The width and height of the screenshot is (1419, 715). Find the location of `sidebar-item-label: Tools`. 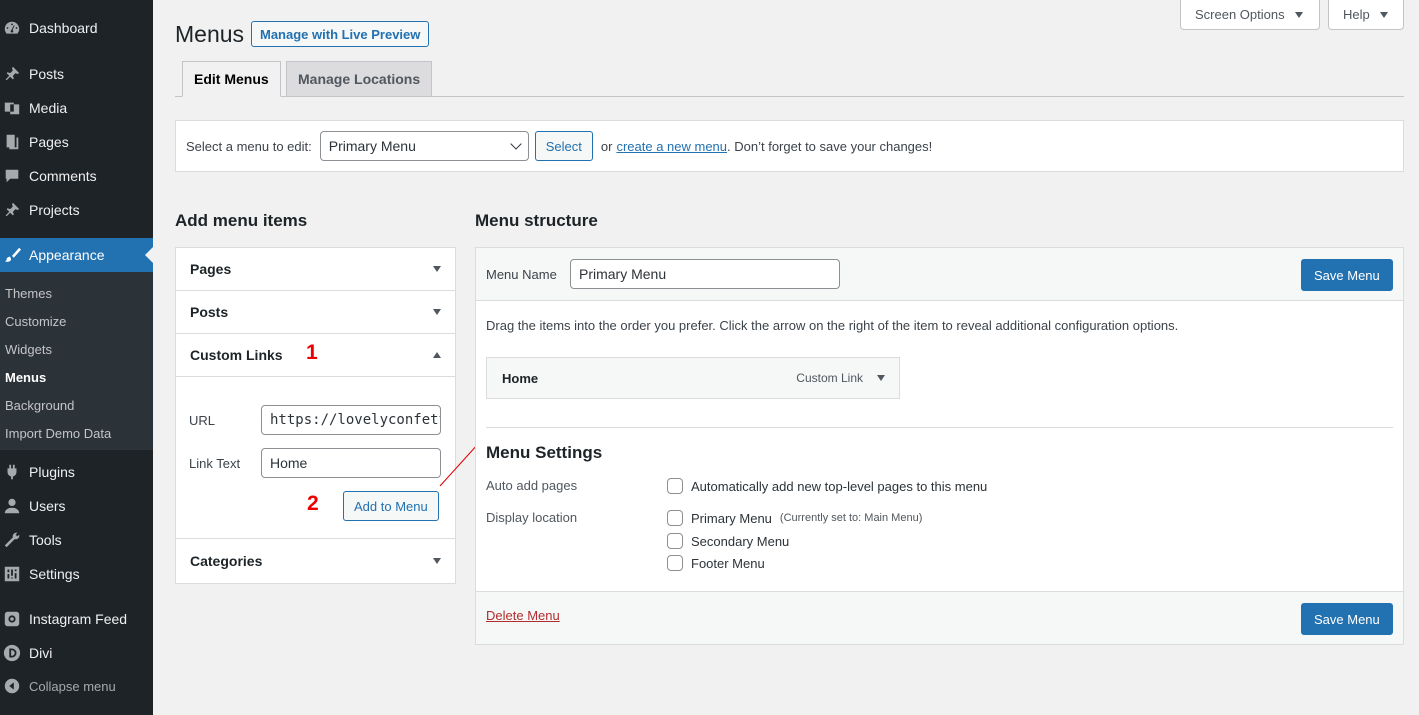

sidebar-item-label: Tools is located at coordinates (45, 540).